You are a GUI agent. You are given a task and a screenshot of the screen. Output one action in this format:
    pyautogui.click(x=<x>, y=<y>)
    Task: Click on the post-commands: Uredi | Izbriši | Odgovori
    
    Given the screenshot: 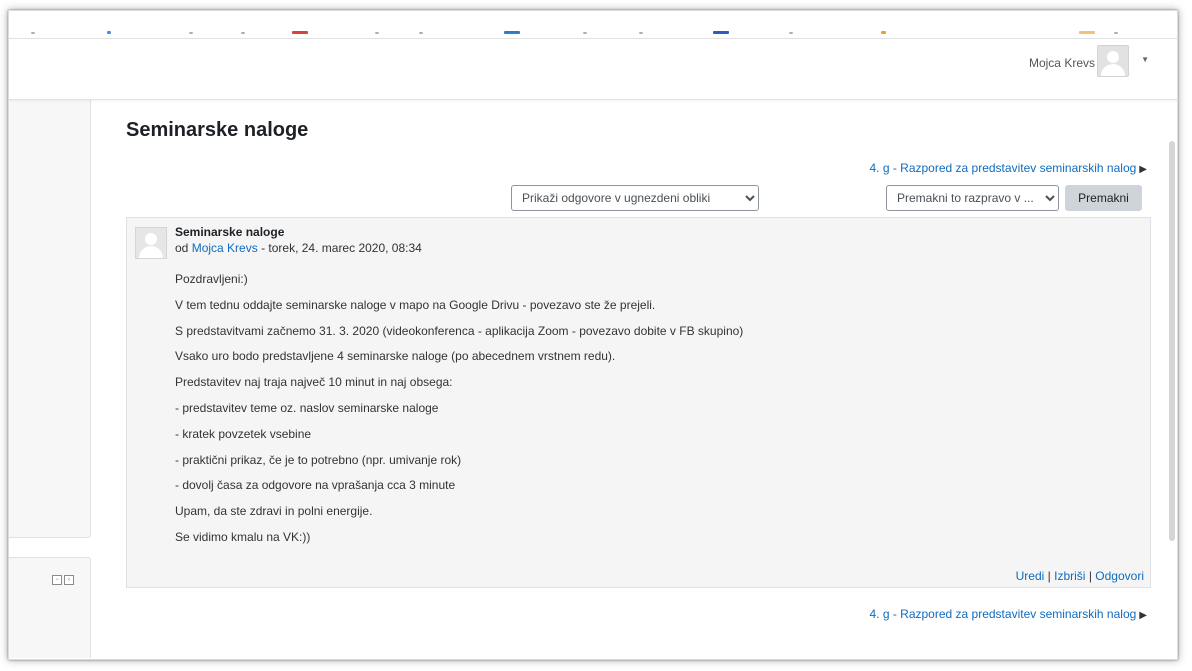 What is the action you would take?
    pyautogui.click(x=1080, y=576)
    